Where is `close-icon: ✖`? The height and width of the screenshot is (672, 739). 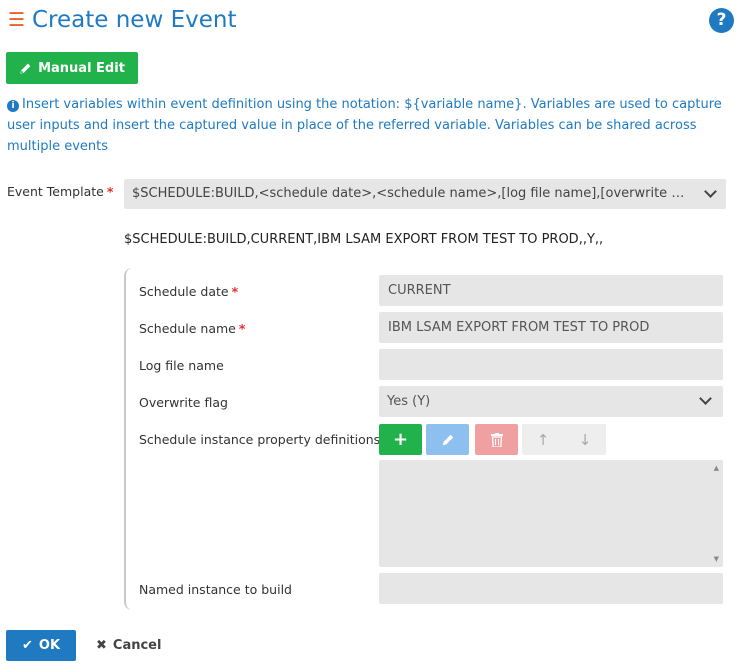 close-icon: ✖ is located at coordinates (101, 645).